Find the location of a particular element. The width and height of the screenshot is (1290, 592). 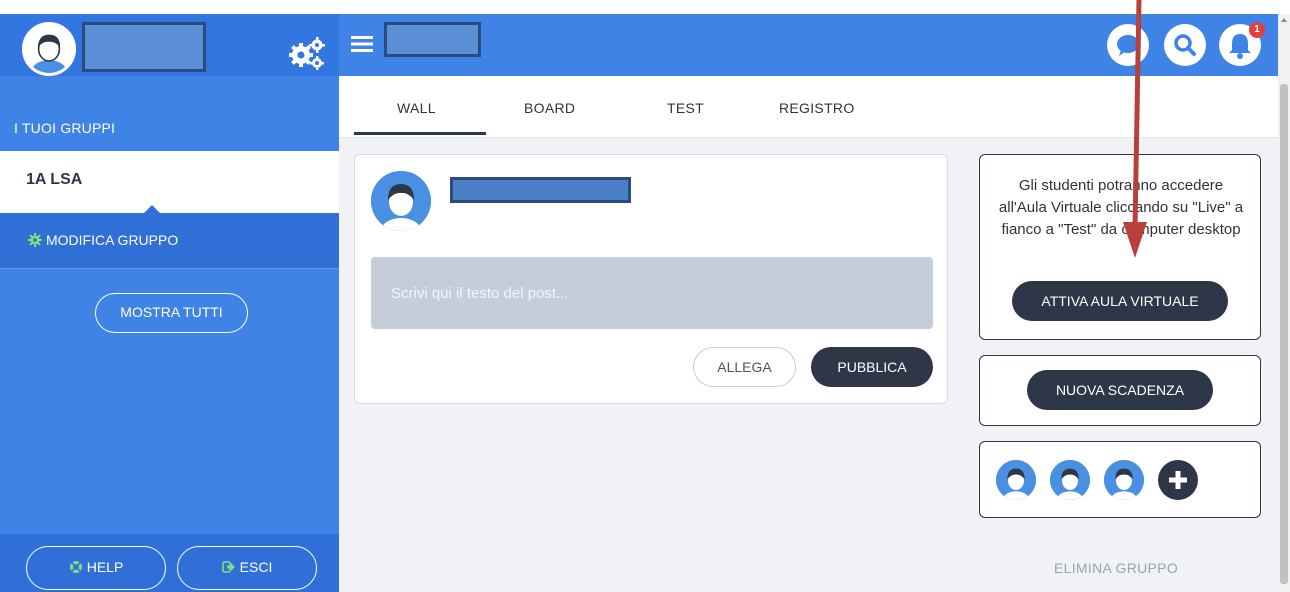

author-name-redacted is located at coordinates (540, 190).